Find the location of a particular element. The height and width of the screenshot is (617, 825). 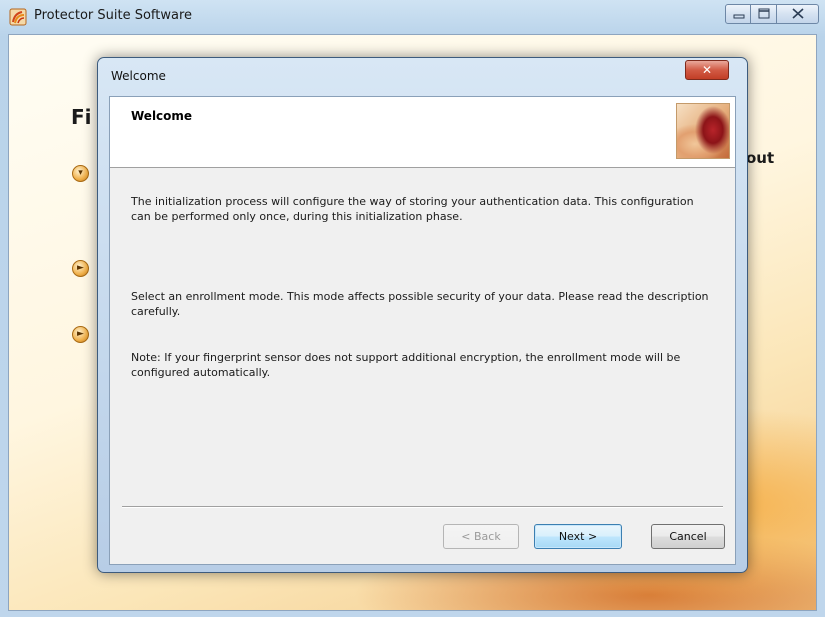

close-icon: ✕ is located at coordinates (707, 70).